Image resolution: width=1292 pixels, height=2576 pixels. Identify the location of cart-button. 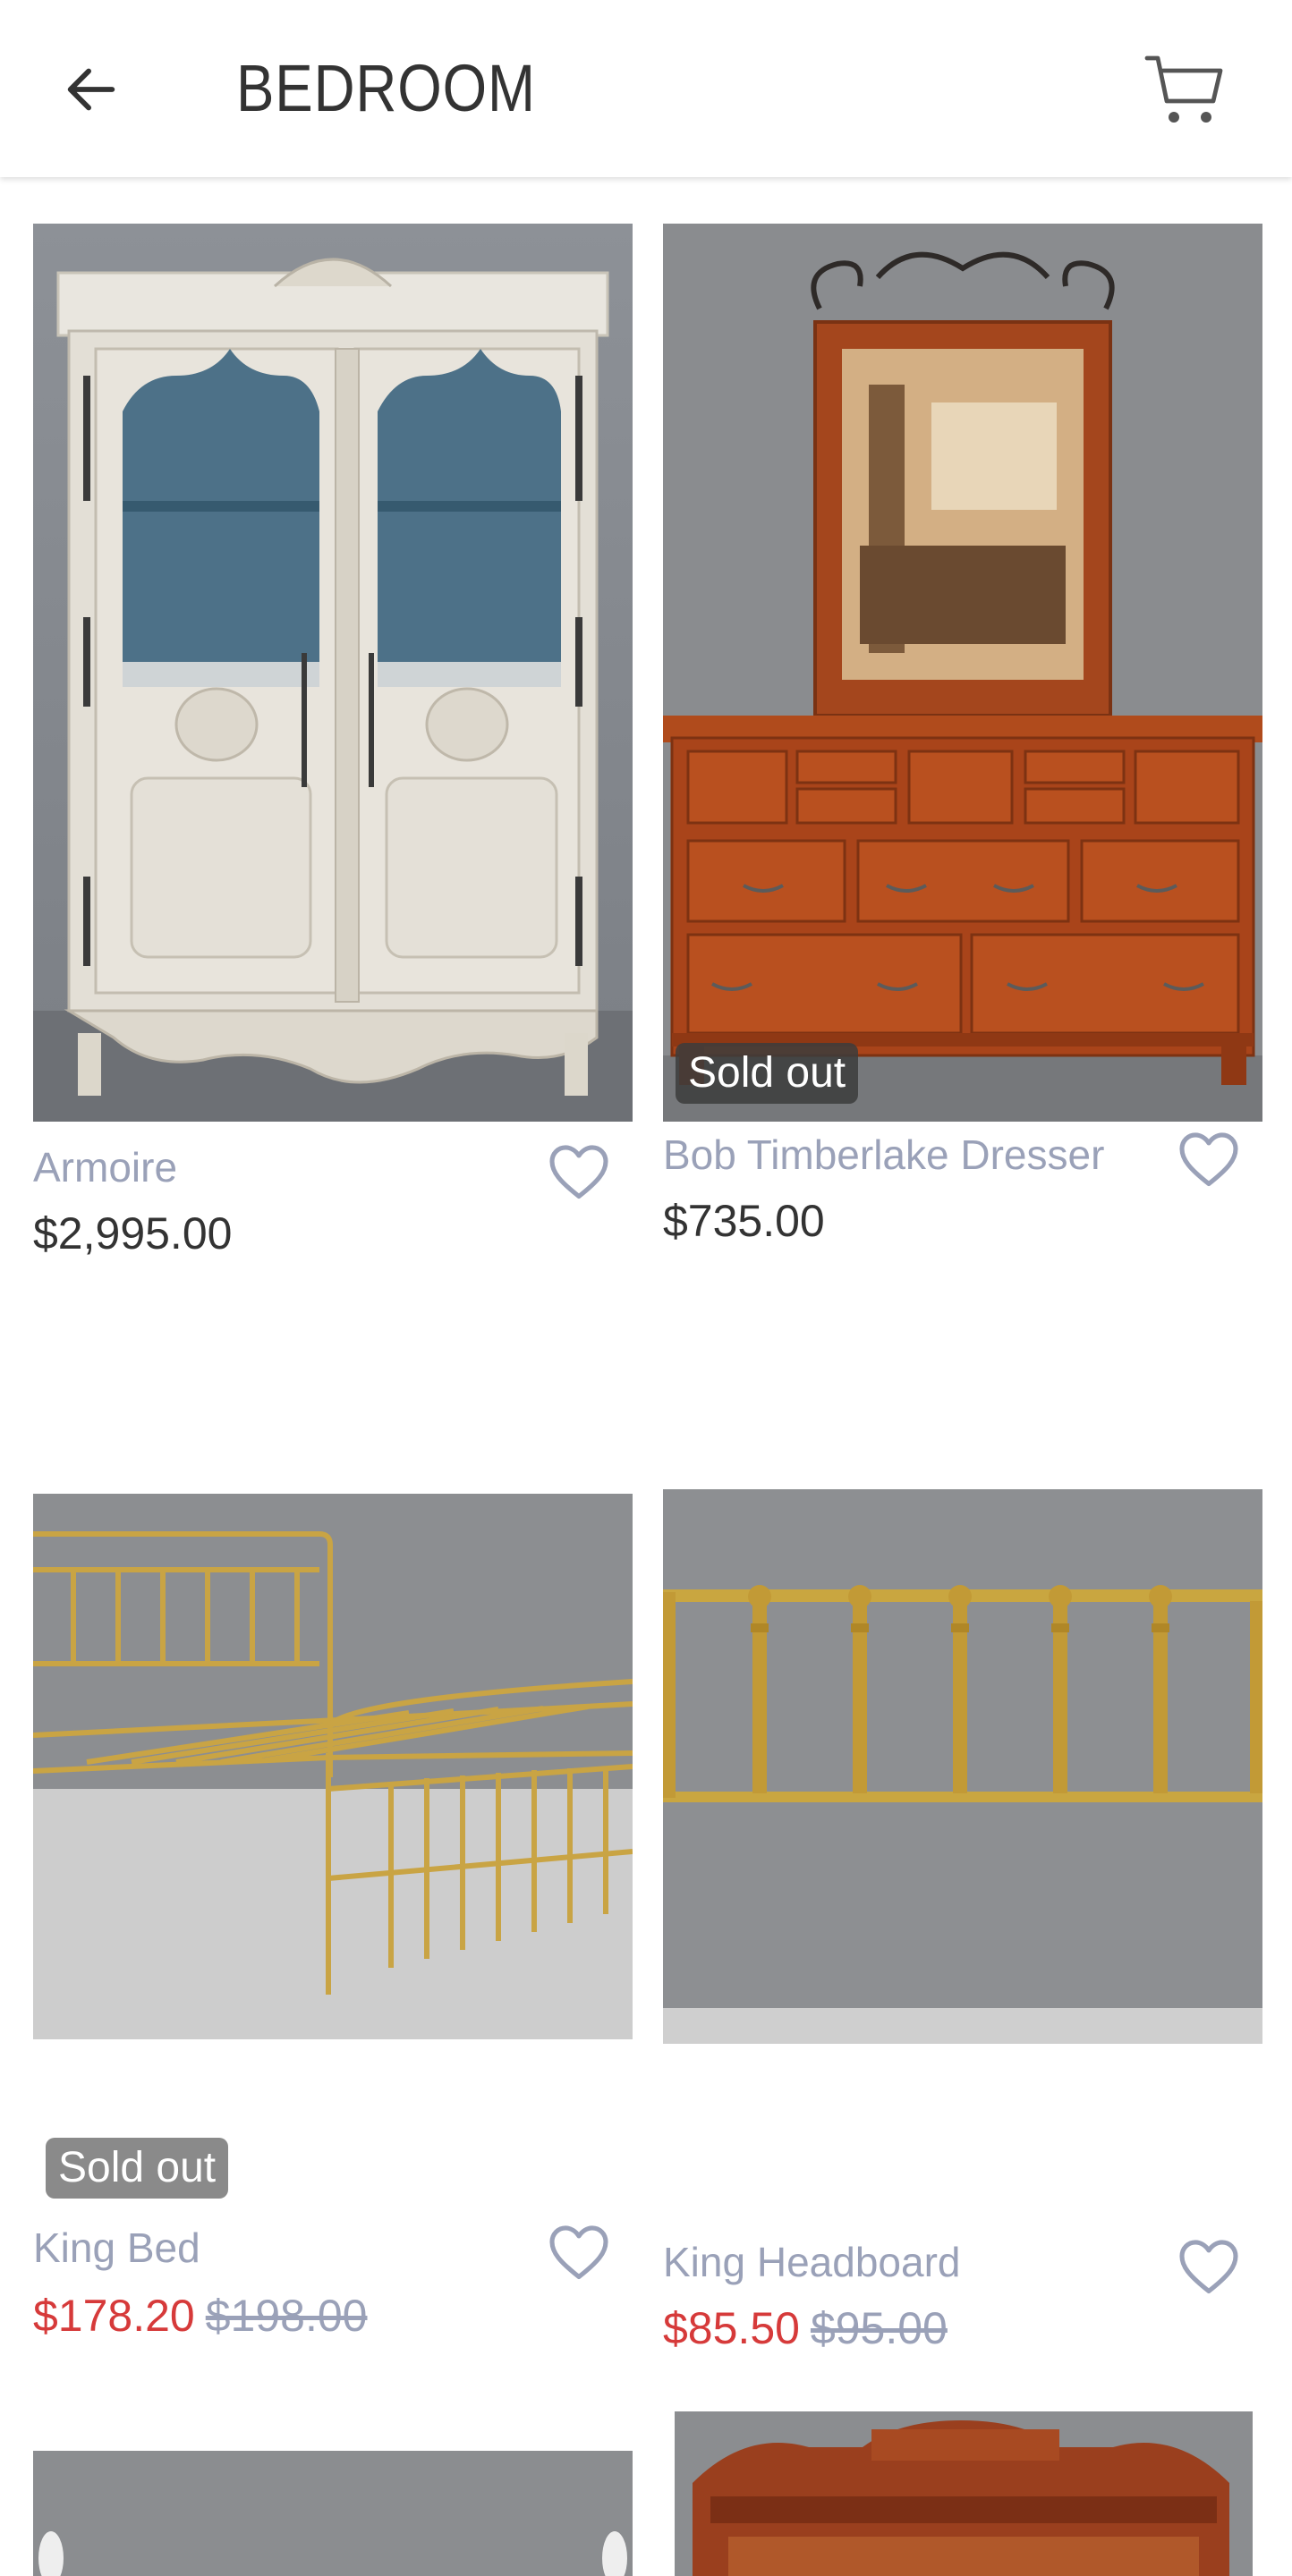
(1185, 91).